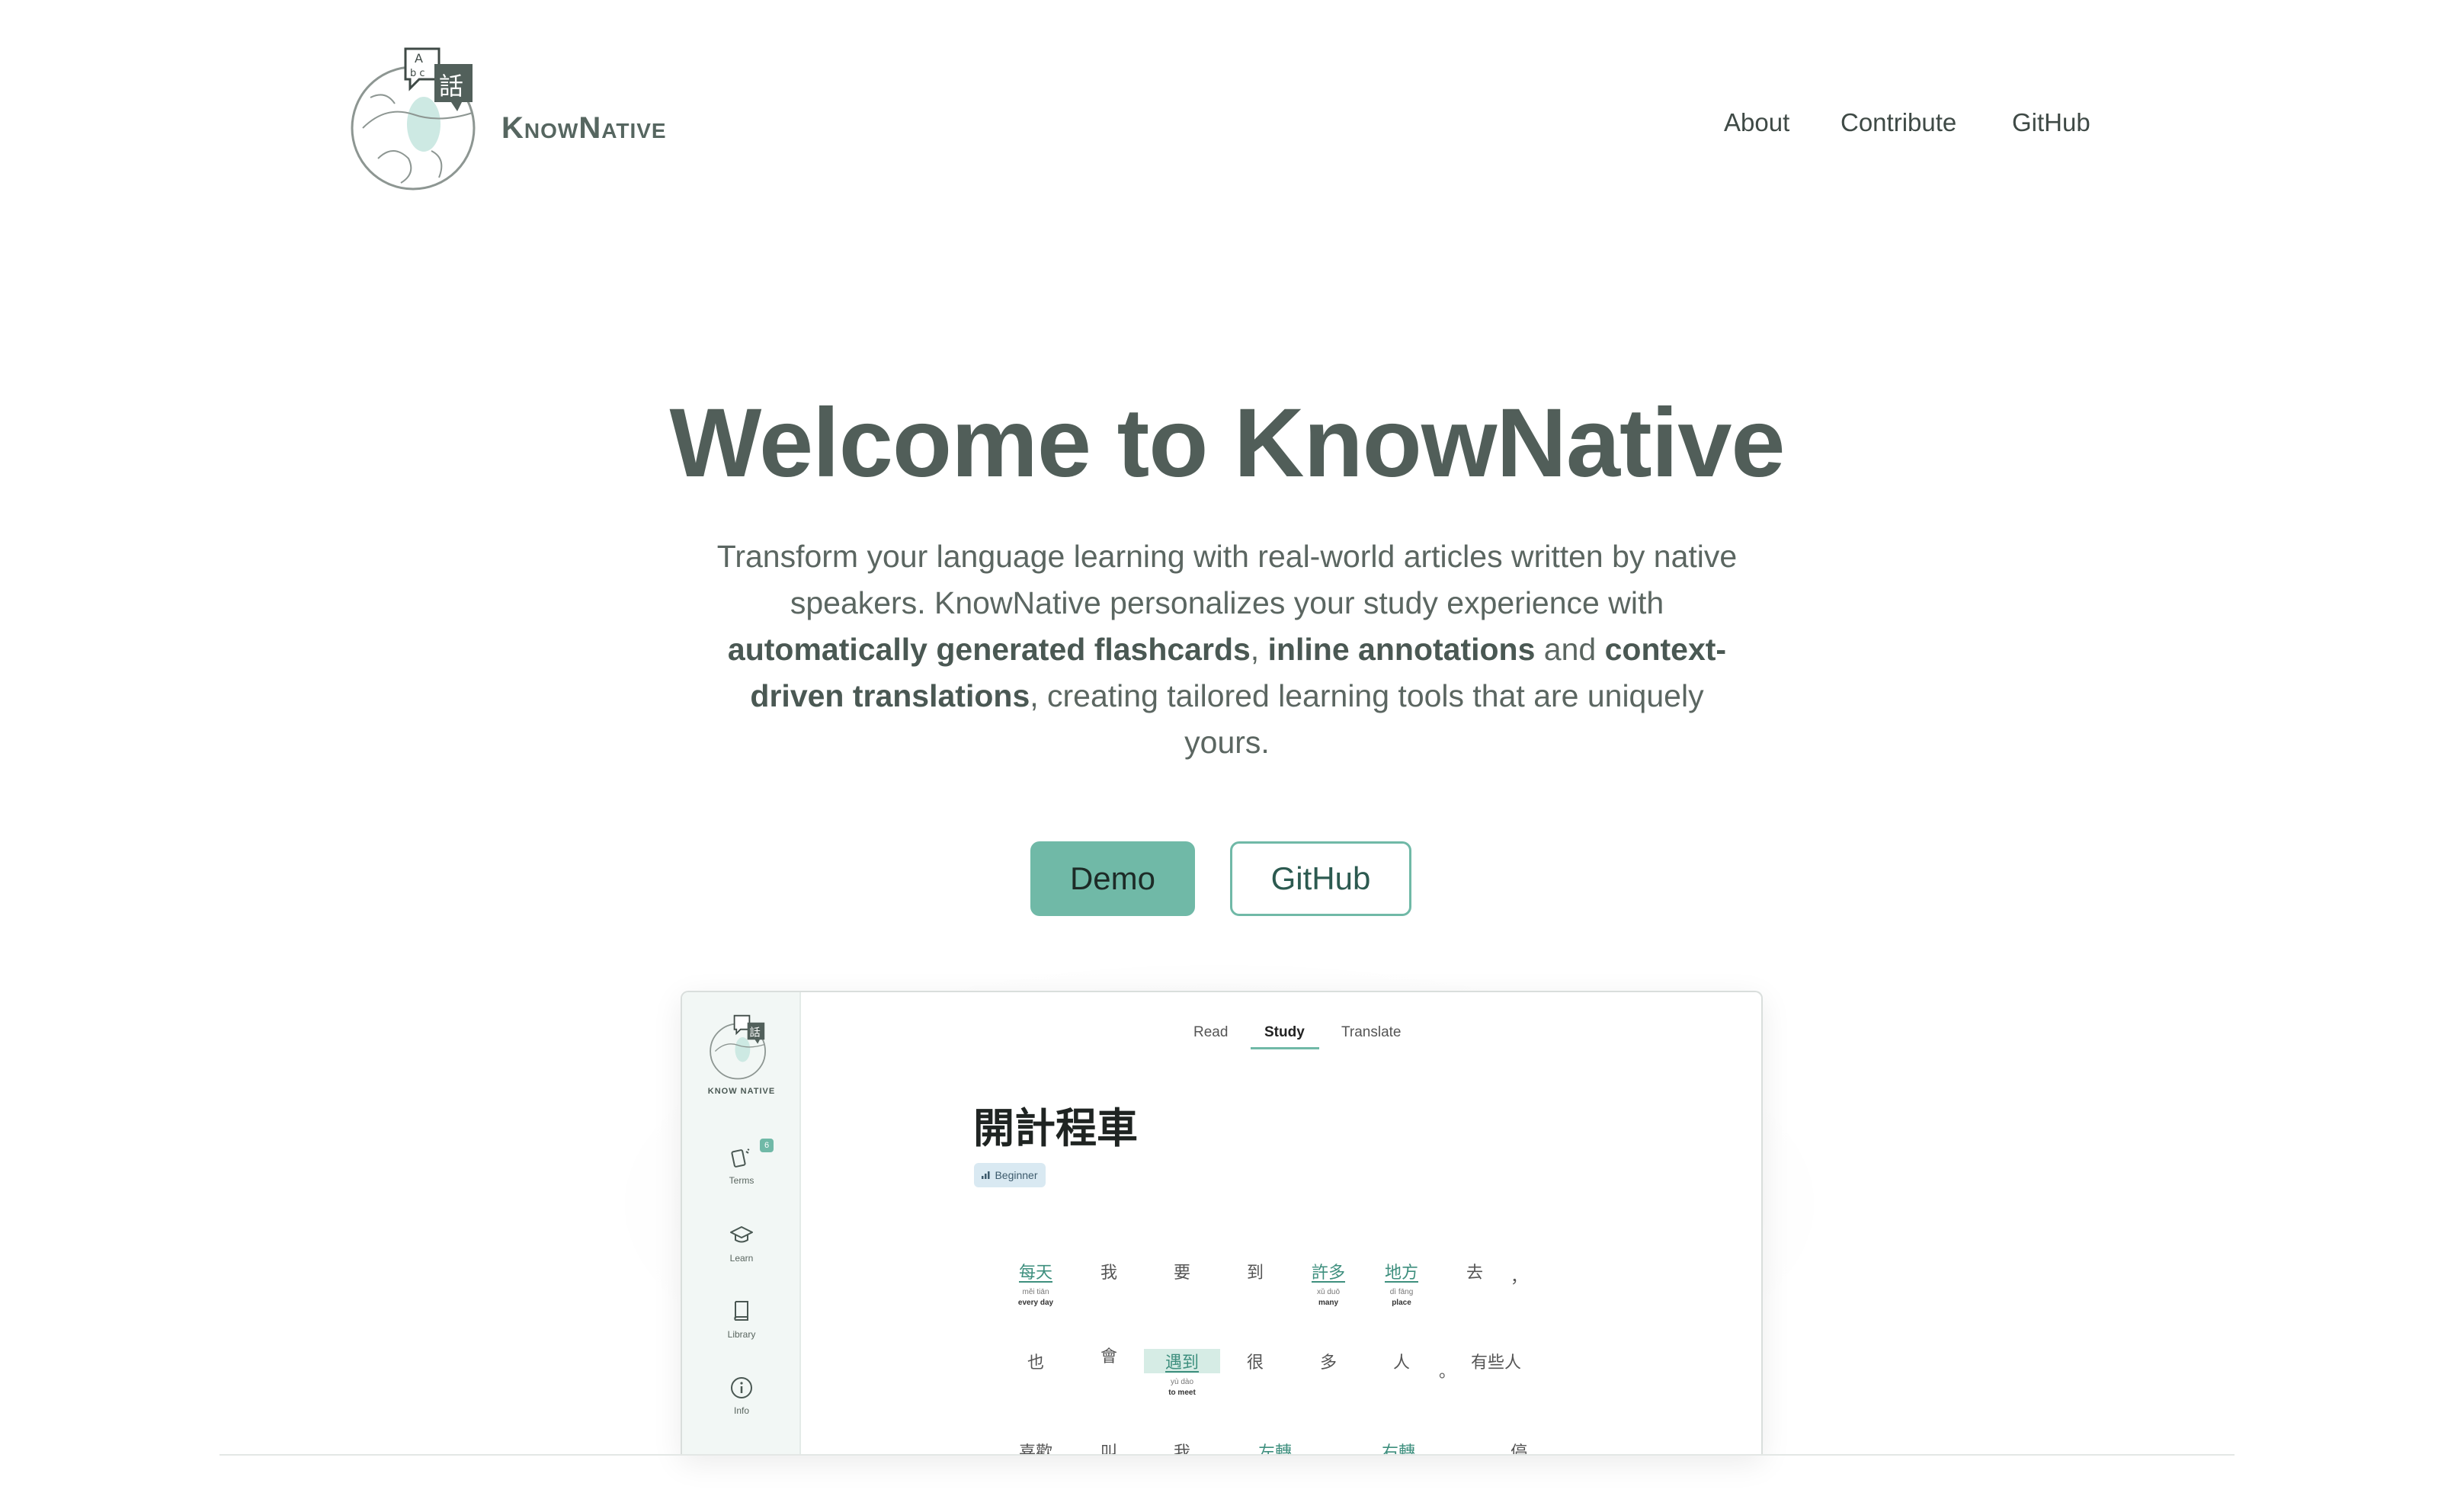 The image size is (2454, 1512). I want to click on word-meaning: many, so click(1328, 1303).